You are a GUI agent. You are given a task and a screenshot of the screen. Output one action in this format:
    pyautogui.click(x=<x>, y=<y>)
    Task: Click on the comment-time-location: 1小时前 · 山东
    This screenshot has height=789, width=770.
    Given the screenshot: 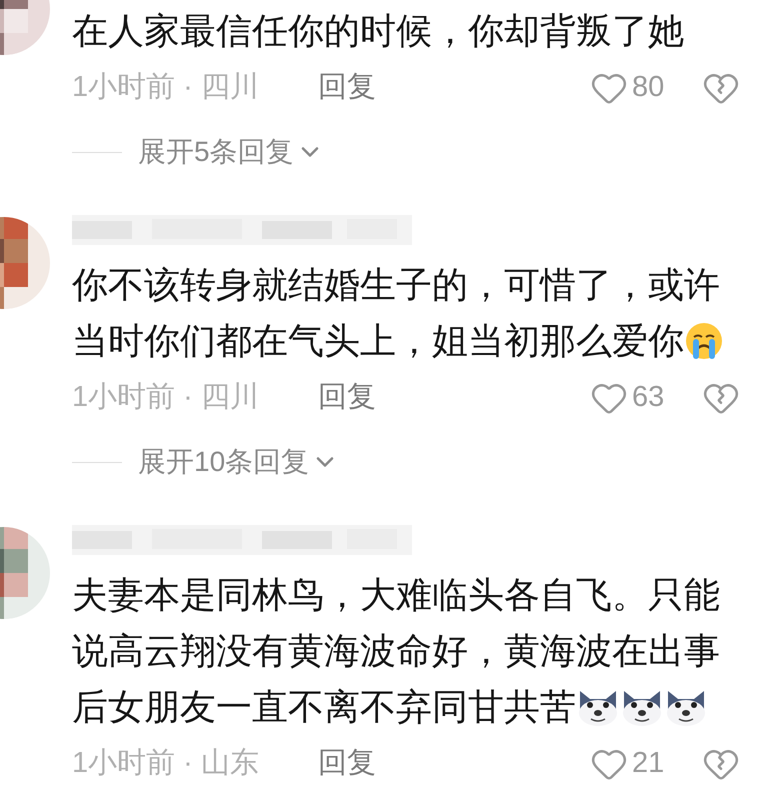 What is the action you would take?
    pyautogui.click(x=166, y=764)
    